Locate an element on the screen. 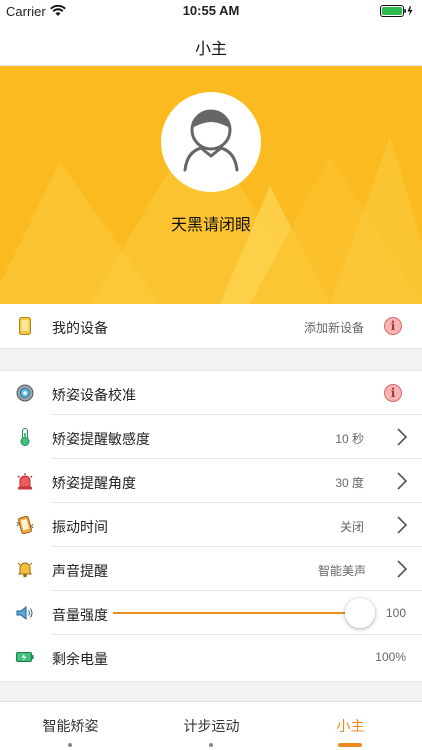 The image size is (422, 750). angle-label: 矫姿提醒角度 is located at coordinates (94, 483).